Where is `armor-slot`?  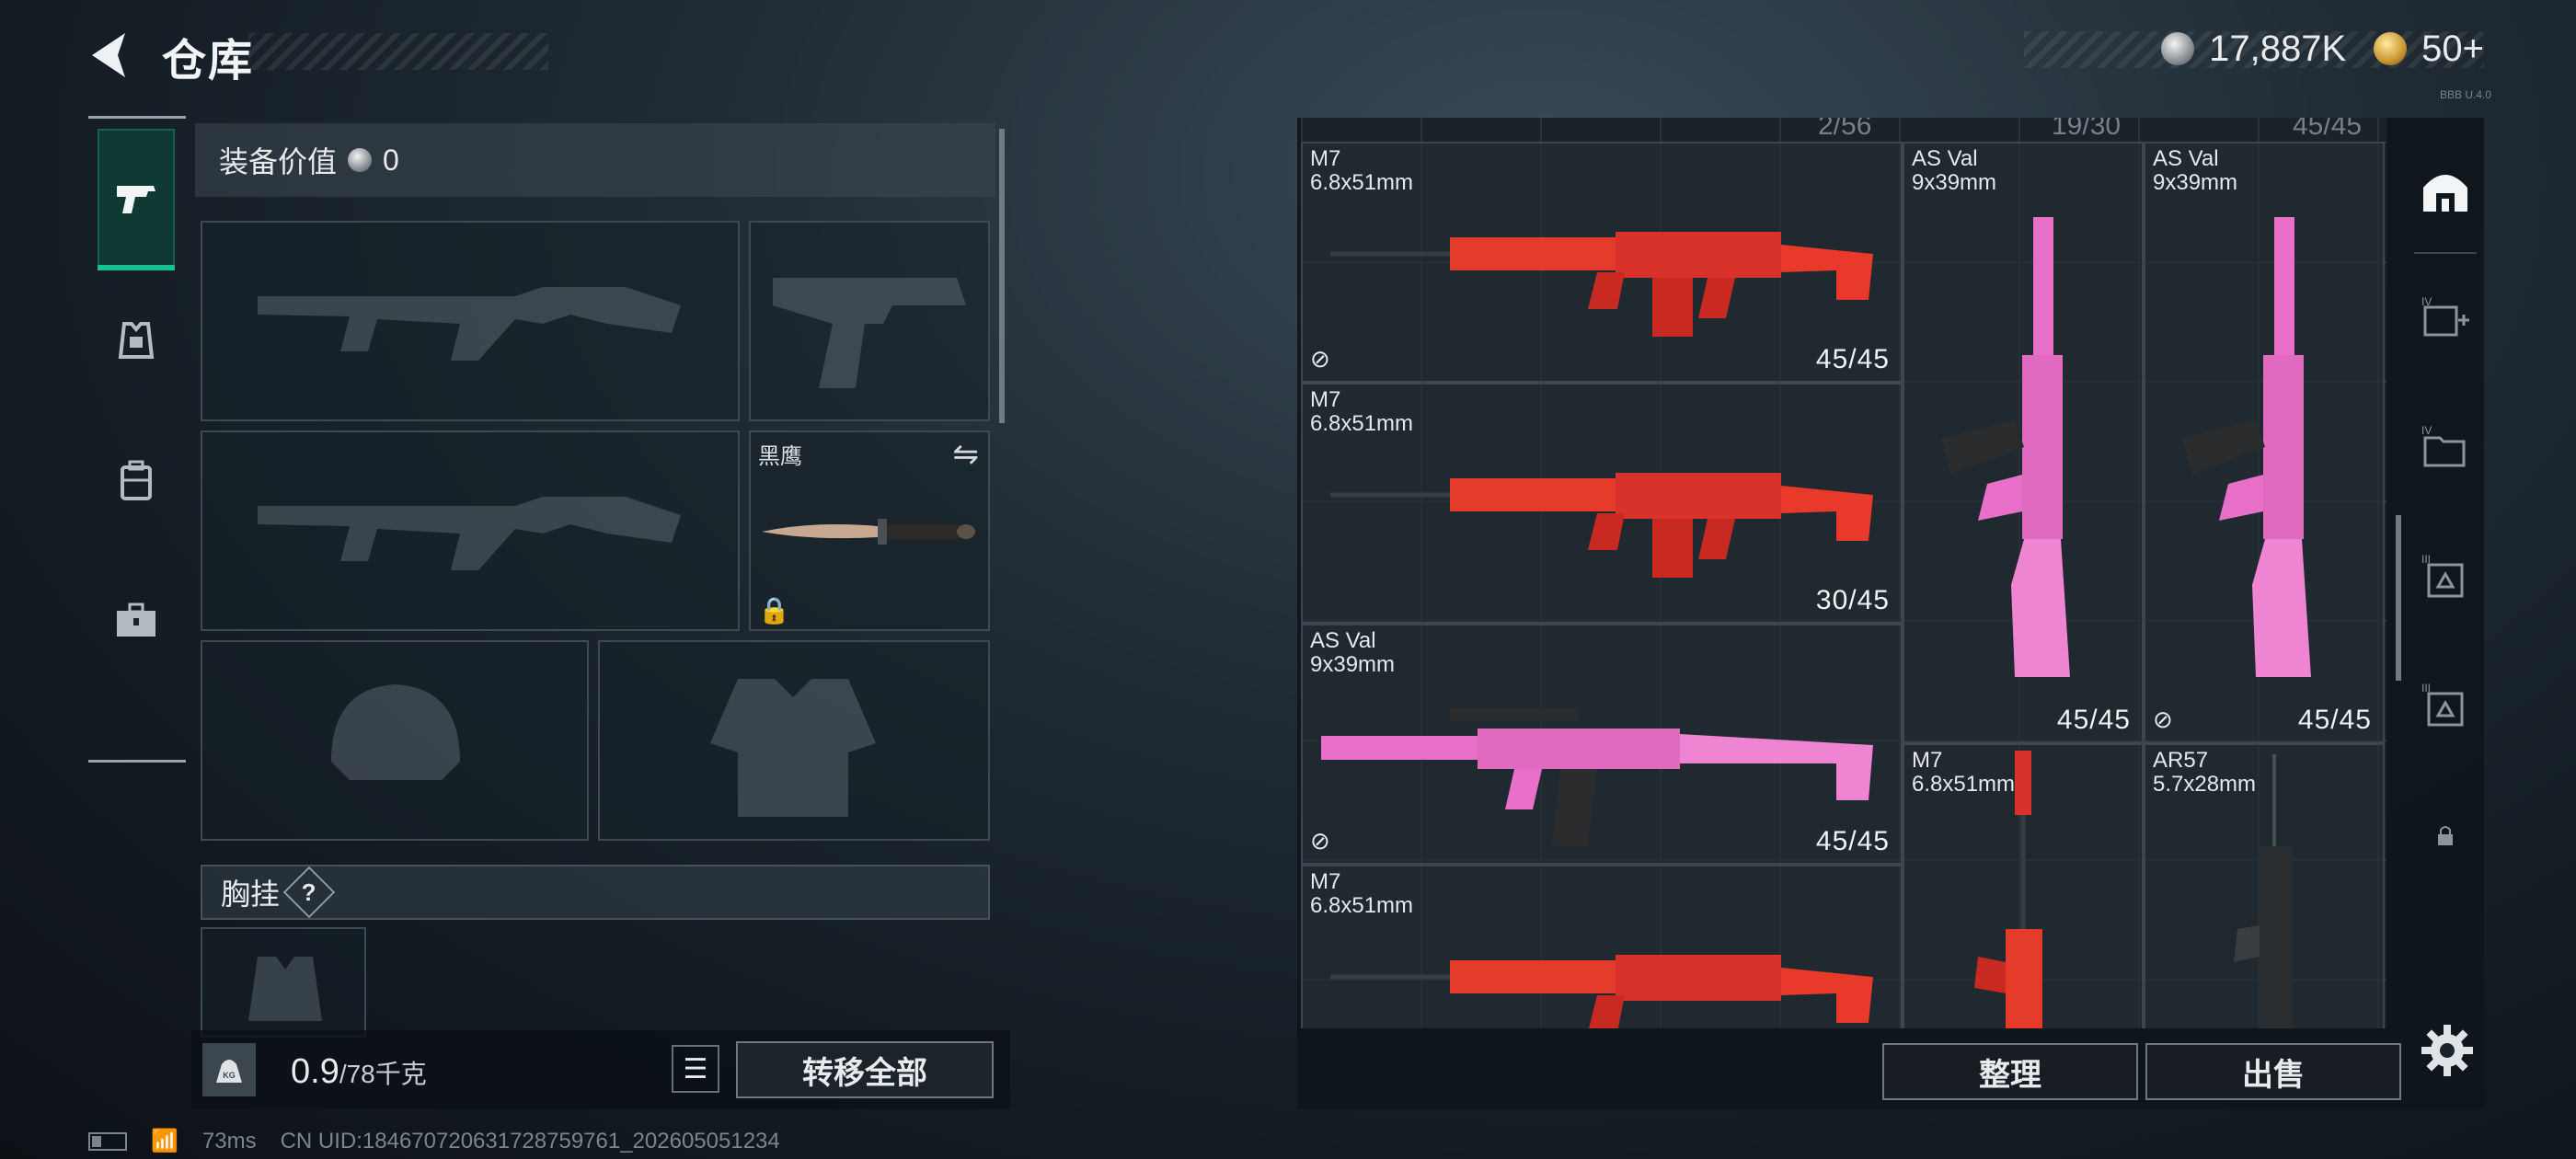 armor-slot is located at coordinates (794, 740).